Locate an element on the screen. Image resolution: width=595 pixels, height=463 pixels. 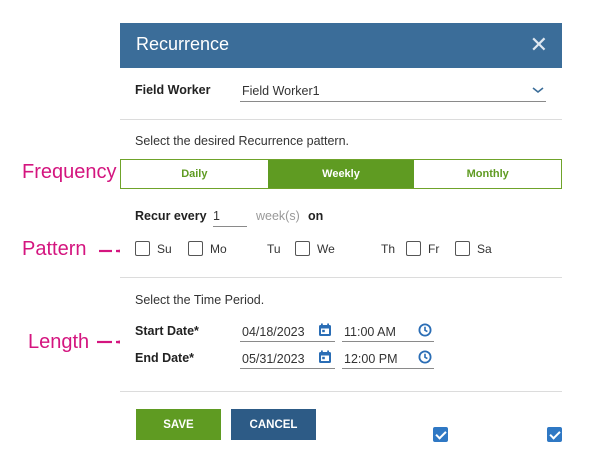
start-time-input: 11:00 AM is located at coordinates (388, 332).